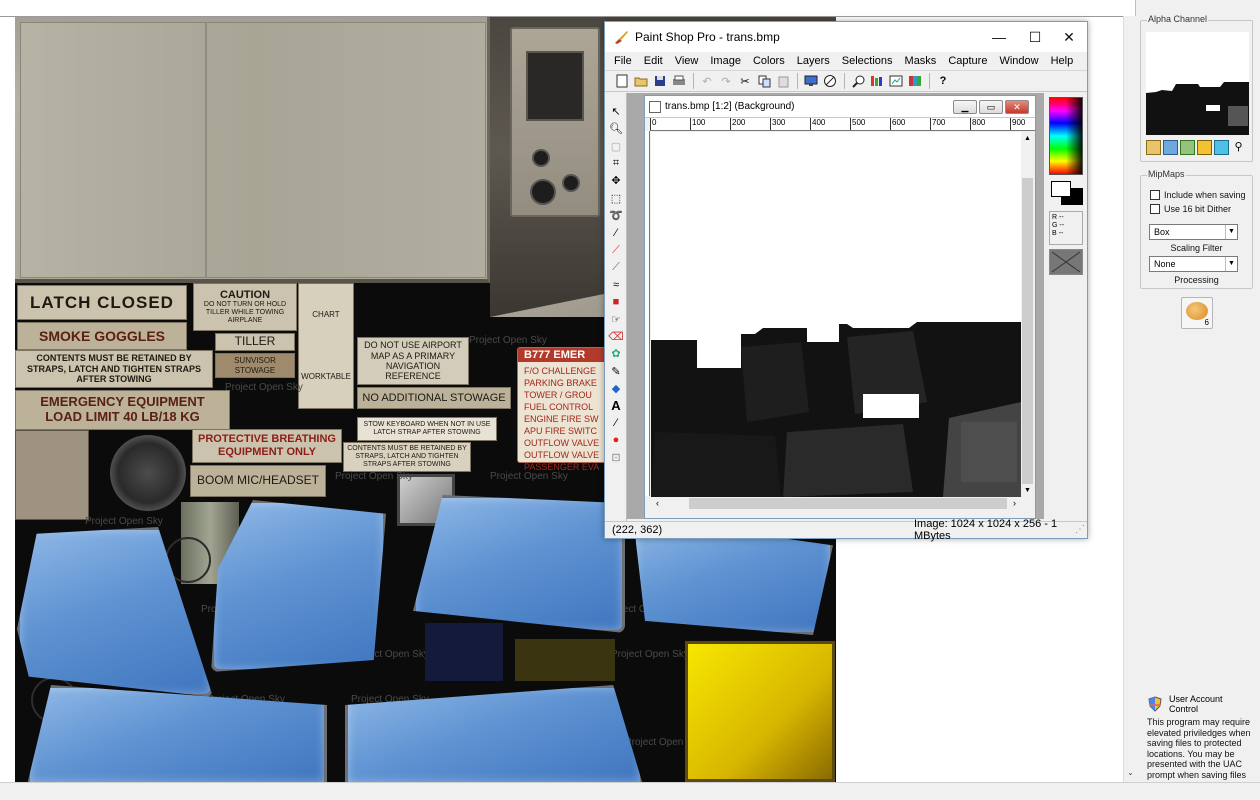 This screenshot has height=800, width=1260. Describe the element at coordinates (616, 249) in the screenshot. I see `dropper-tool-icon: ⟋` at that location.